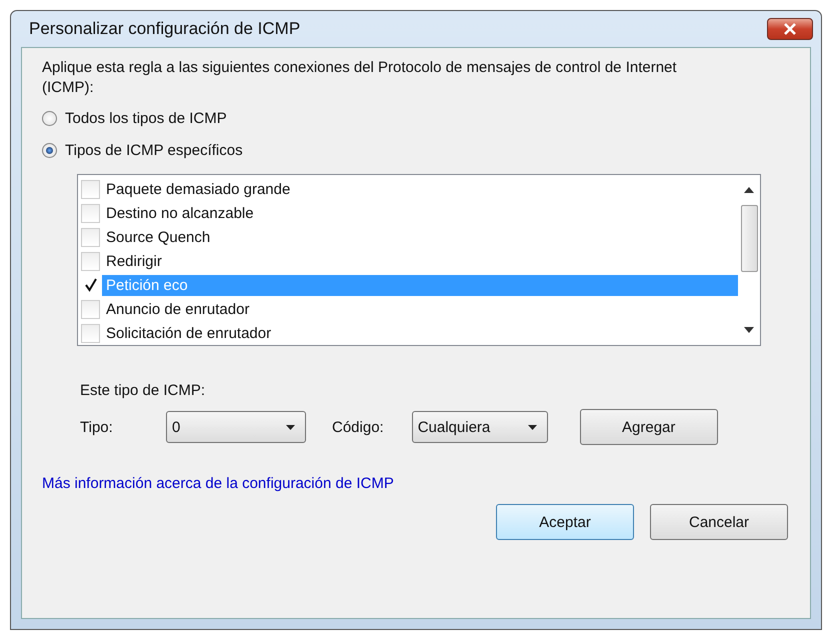 The width and height of the screenshot is (833, 635). Describe the element at coordinates (649, 427) in the screenshot. I see `add-button: Agregar` at that location.